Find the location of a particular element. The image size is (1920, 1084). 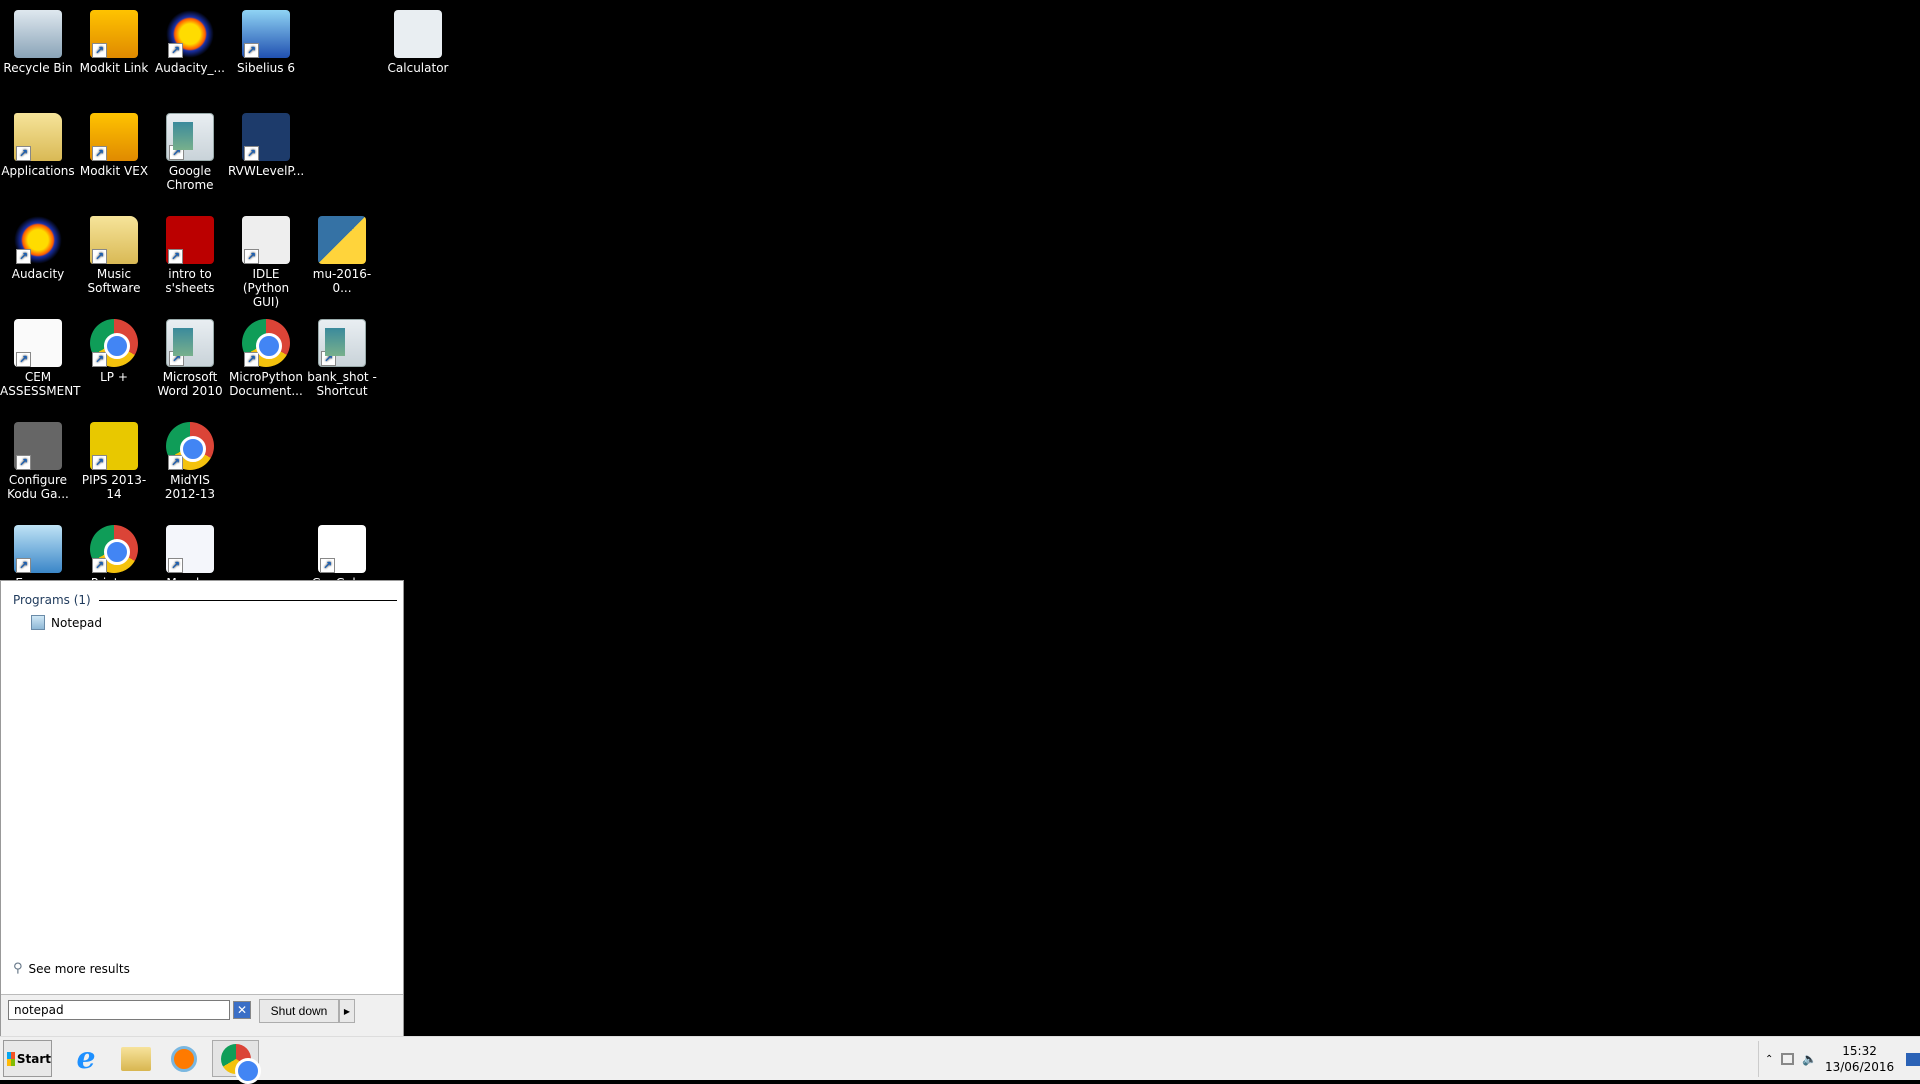

start-button: Start is located at coordinates (27, 1058).